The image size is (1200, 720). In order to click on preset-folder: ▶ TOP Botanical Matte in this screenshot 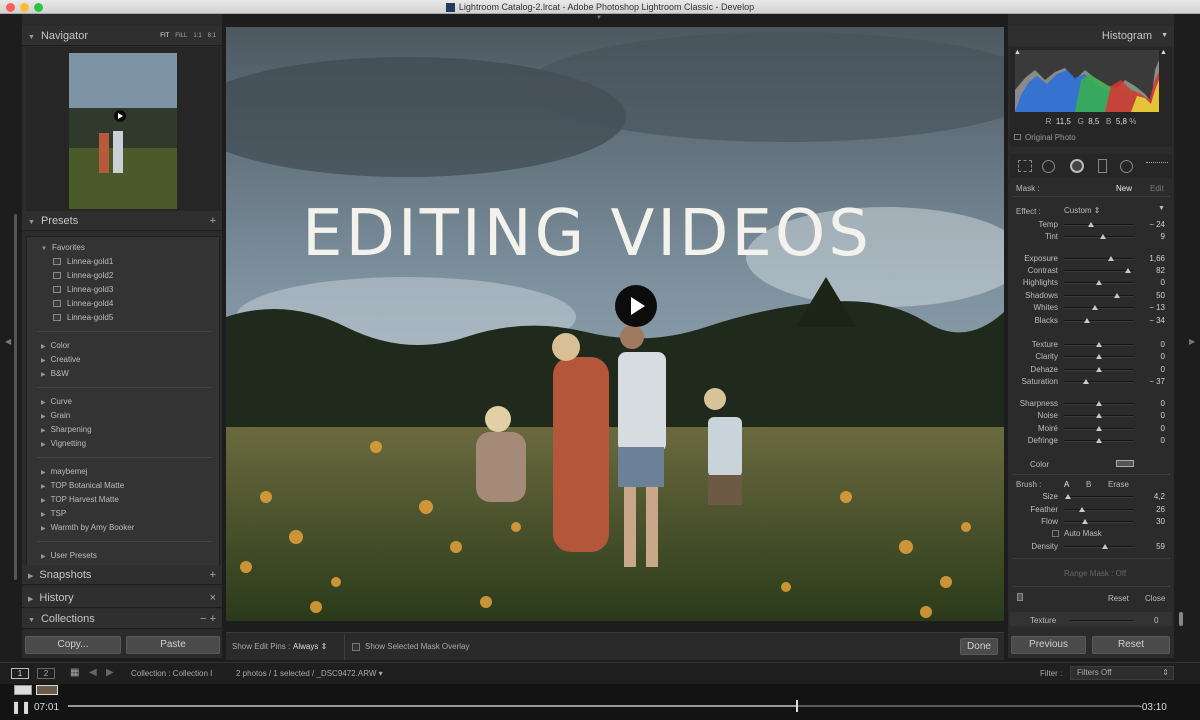, I will do `click(82, 485)`.